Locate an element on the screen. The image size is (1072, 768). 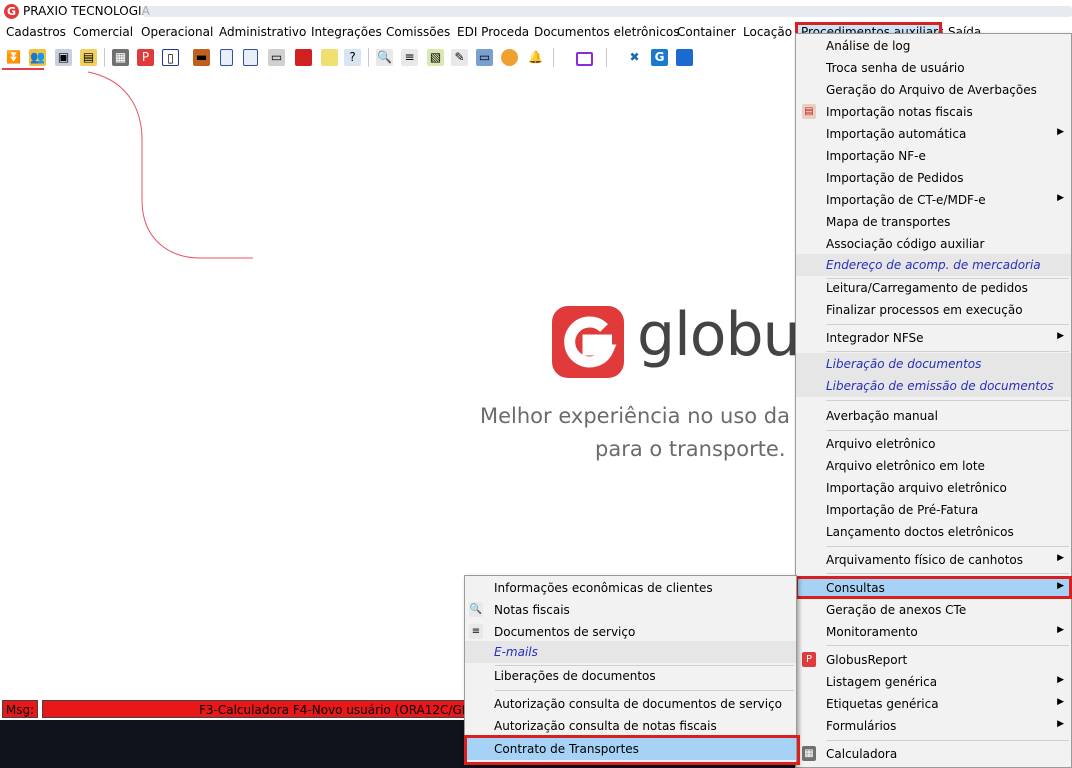
pie-chart-icon is located at coordinates (509, 57).